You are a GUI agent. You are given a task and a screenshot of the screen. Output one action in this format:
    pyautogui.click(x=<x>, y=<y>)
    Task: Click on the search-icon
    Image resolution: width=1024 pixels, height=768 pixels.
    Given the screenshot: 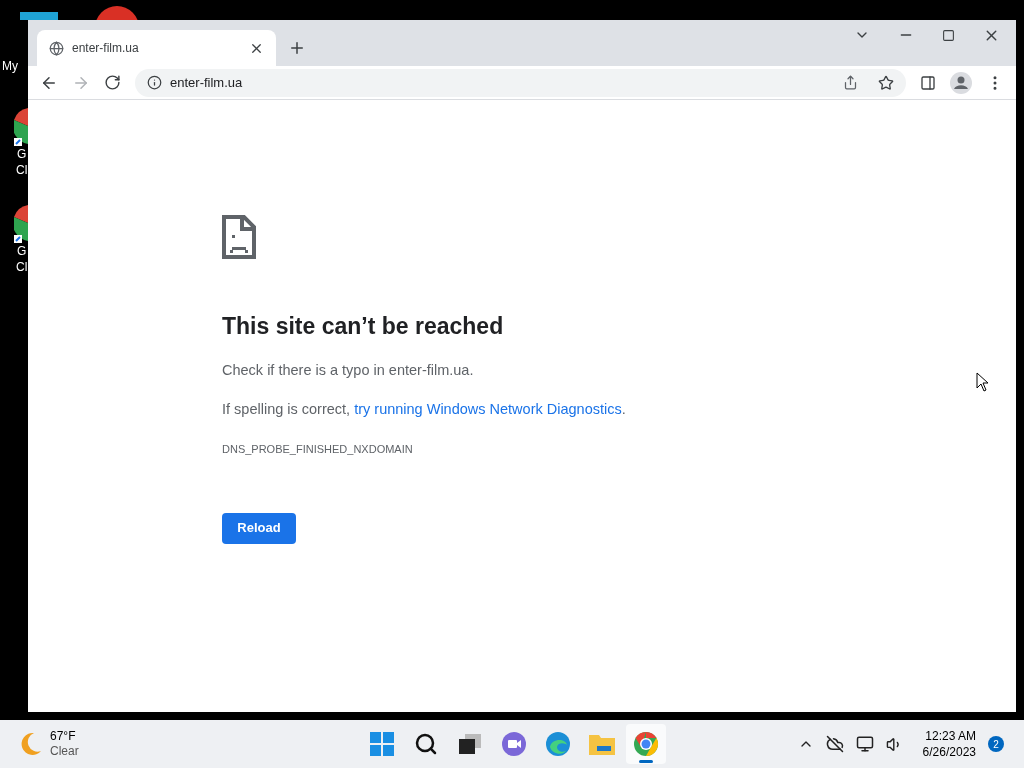 What is the action you would take?
    pyautogui.click(x=426, y=744)
    